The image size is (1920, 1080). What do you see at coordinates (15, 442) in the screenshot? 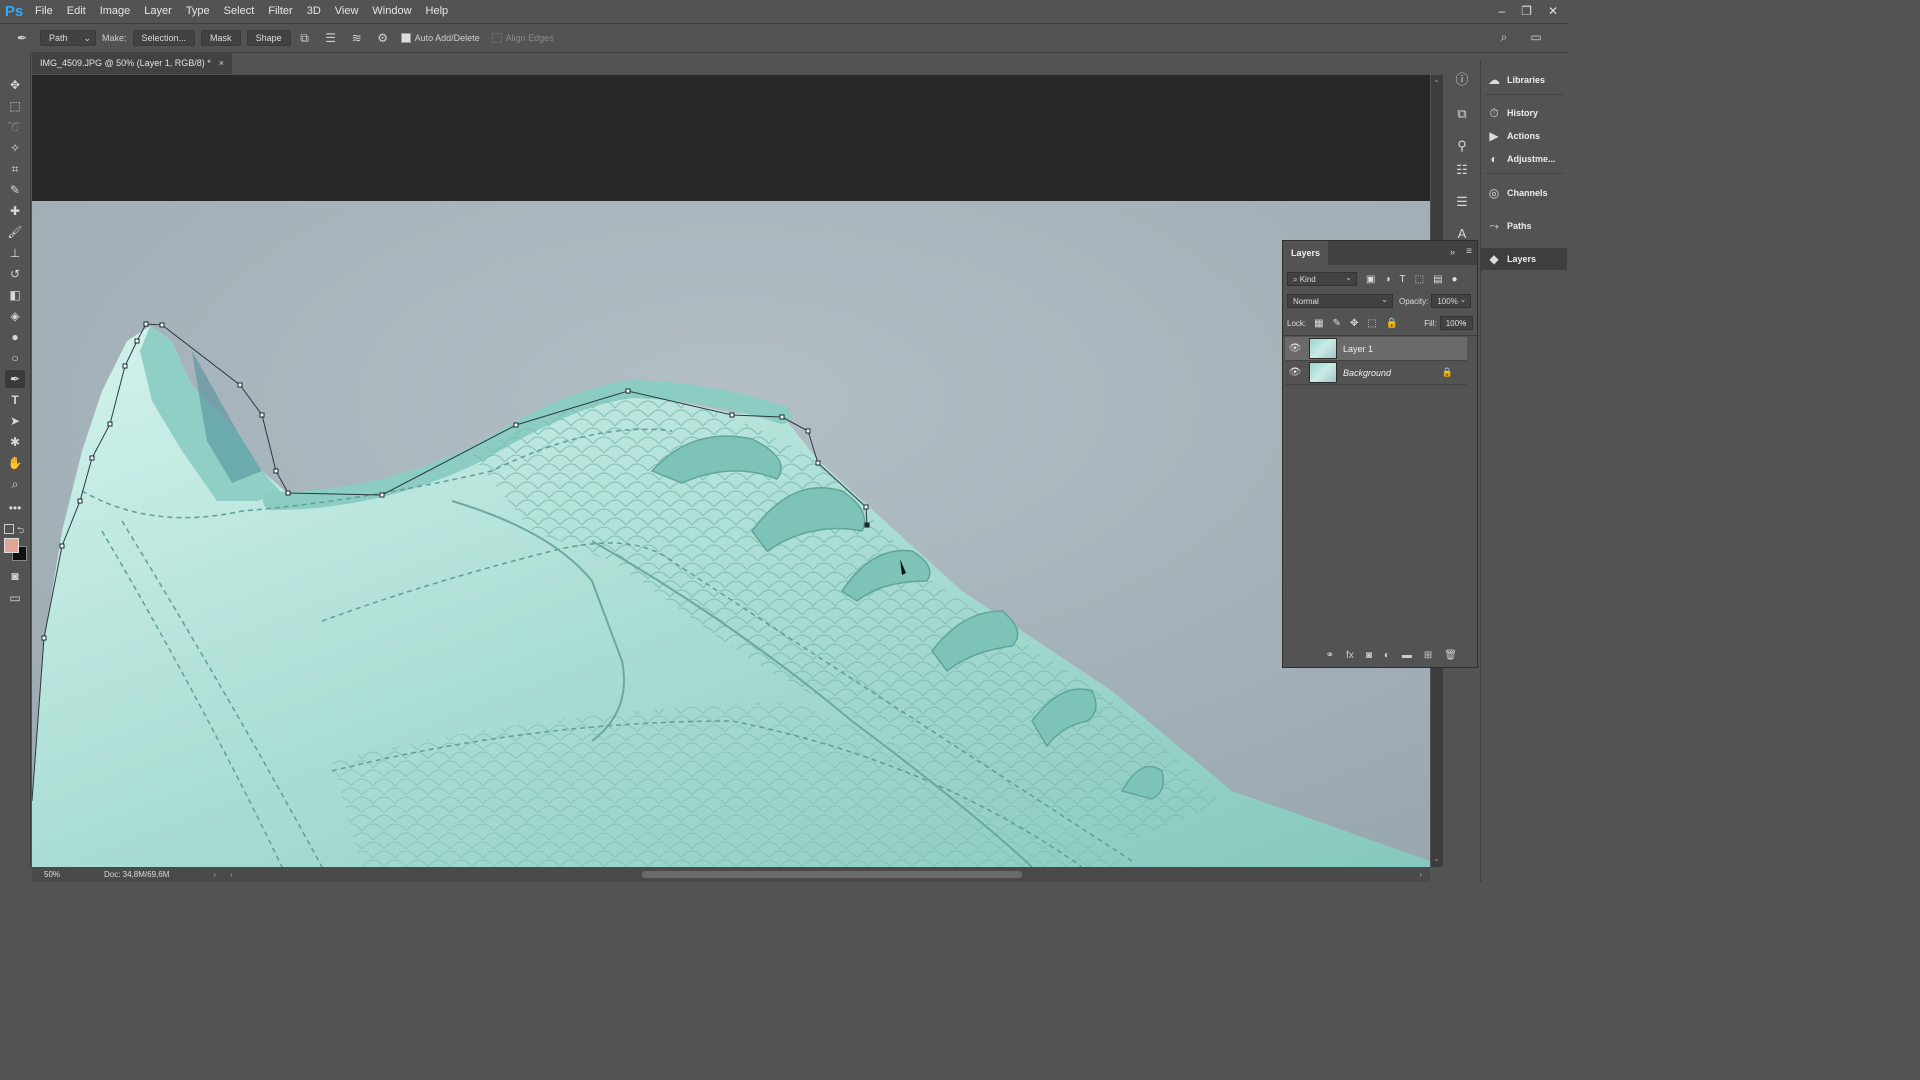
I see `custom-shape-tool-icon: ✱` at bounding box center [15, 442].